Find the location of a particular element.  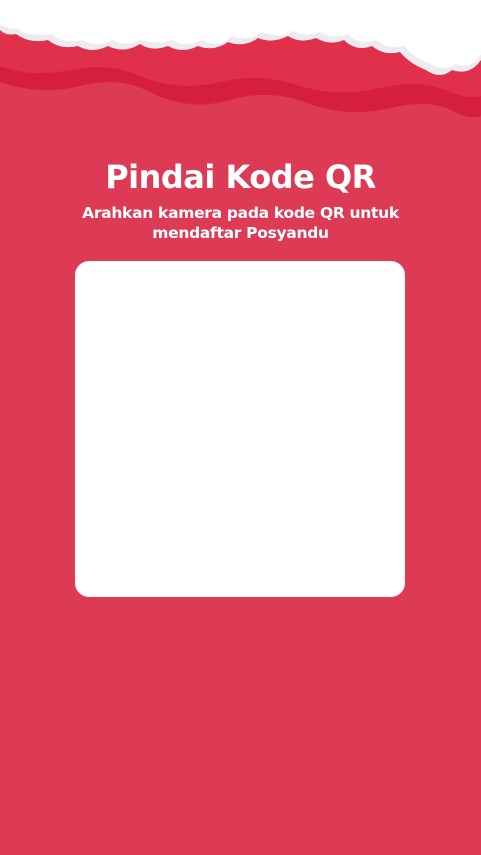

subtitle-line-1: Arahkan kamera pada kode QR untuk is located at coordinates (240, 213).